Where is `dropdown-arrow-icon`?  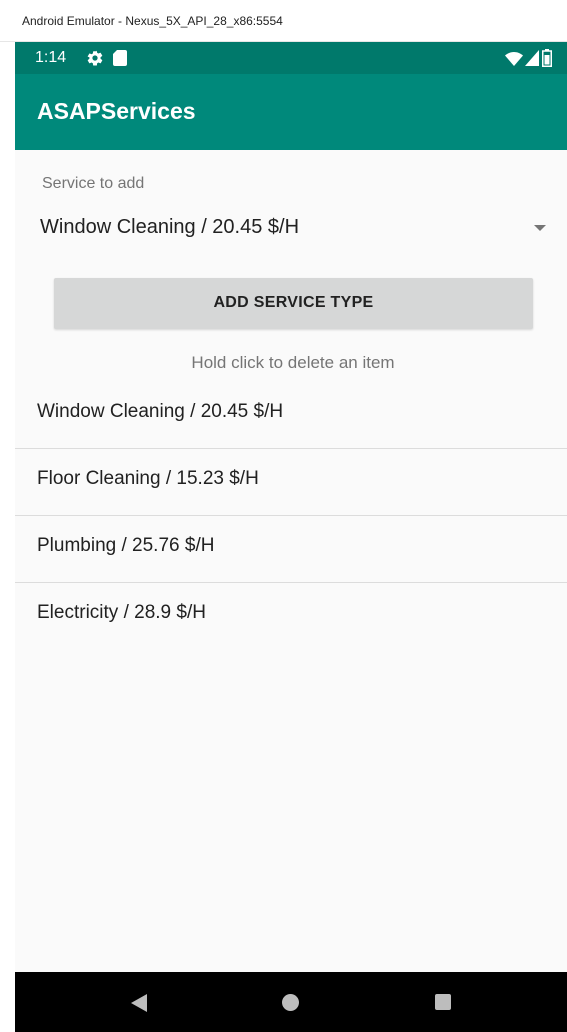 dropdown-arrow-icon is located at coordinates (540, 228).